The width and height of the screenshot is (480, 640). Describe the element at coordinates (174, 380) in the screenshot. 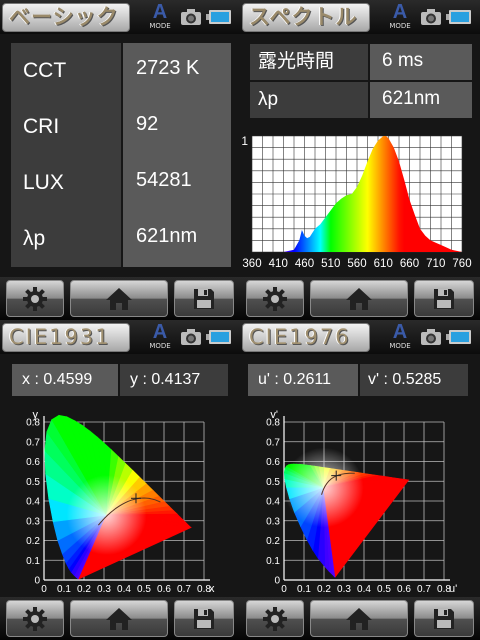

I see `y-value: y : 0.4137` at that location.